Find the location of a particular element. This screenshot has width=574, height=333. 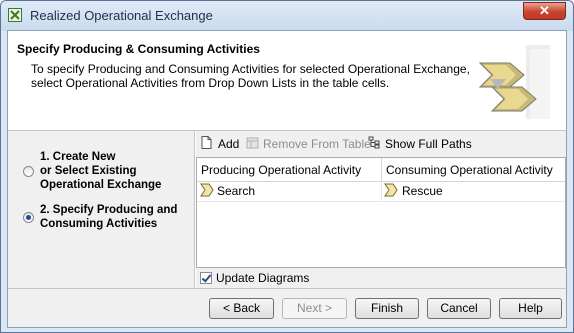

step-1-label-line-2: or Select Existing is located at coordinates (88, 171).